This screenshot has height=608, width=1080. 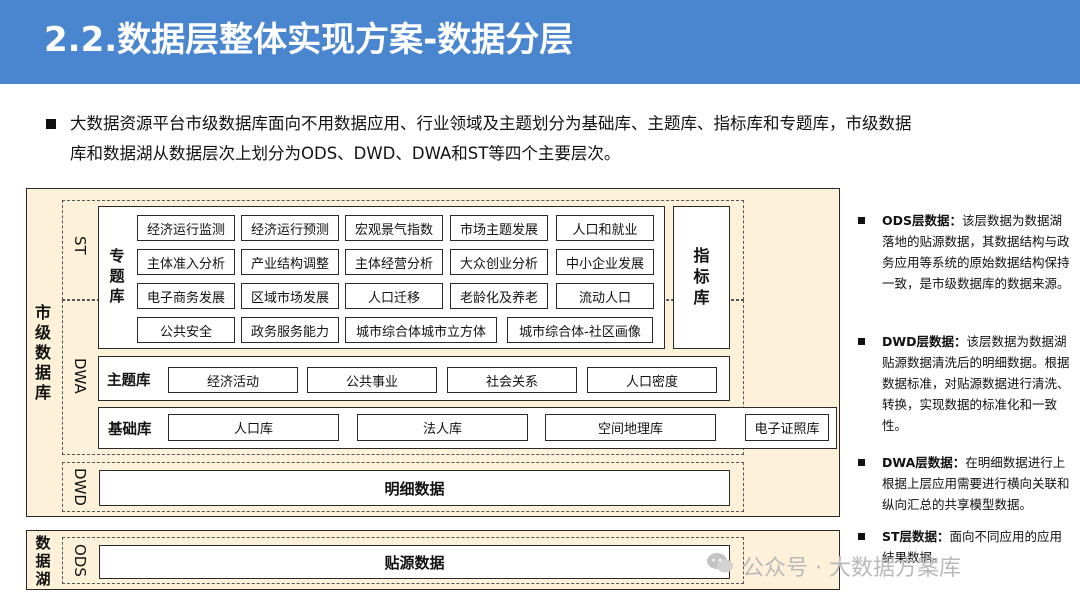 I want to click on topic-cell: 主体准入分析, so click(x=186, y=262).